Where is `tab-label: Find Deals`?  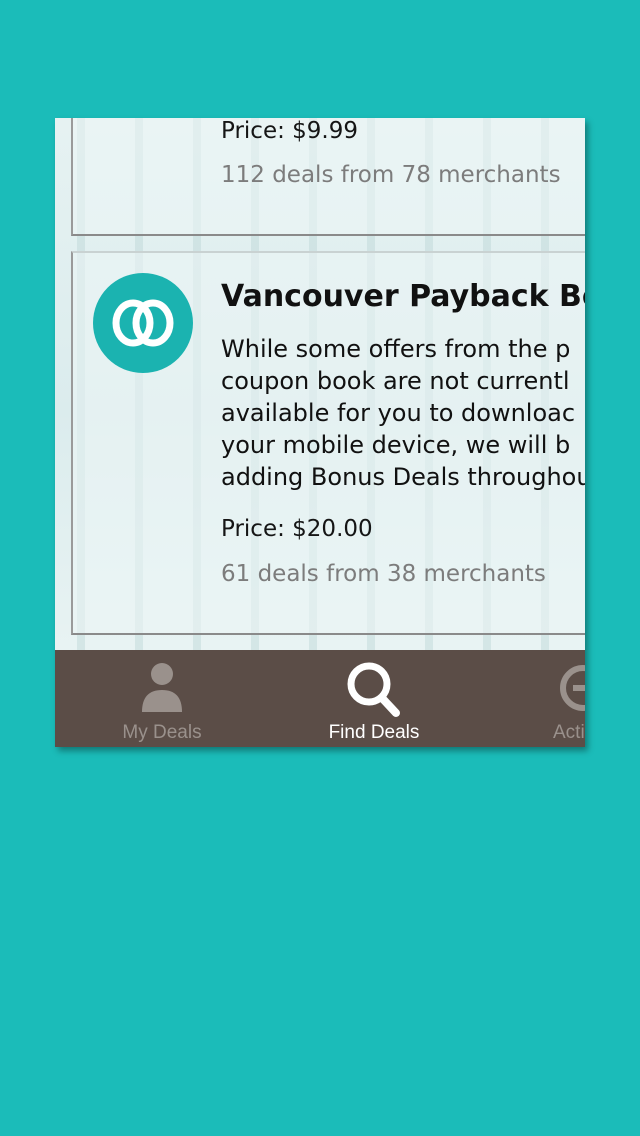 tab-label: Find Deals is located at coordinates (374, 732).